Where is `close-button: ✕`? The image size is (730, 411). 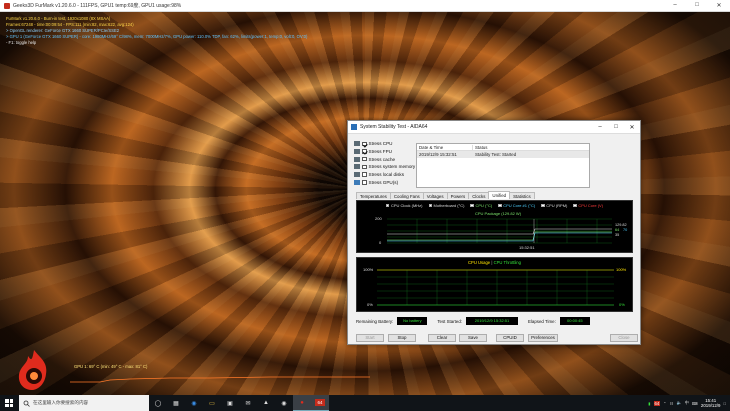
close-button: ✕ is located at coordinates (719, 5).